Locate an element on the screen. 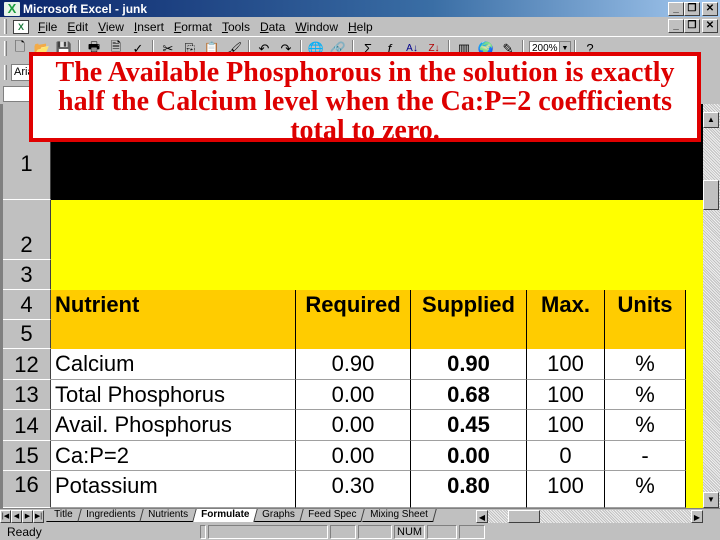 The image size is (720, 540). horizontal-scroll-thumb is located at coordinates (524, 516).